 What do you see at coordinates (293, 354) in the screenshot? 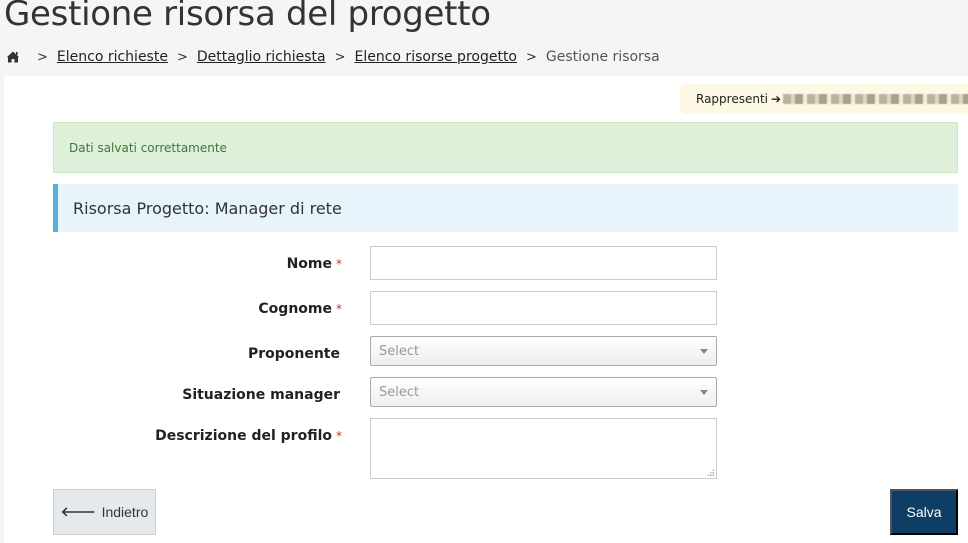
I see `proponente-label: Proponente` at bounding box center [293, 354].